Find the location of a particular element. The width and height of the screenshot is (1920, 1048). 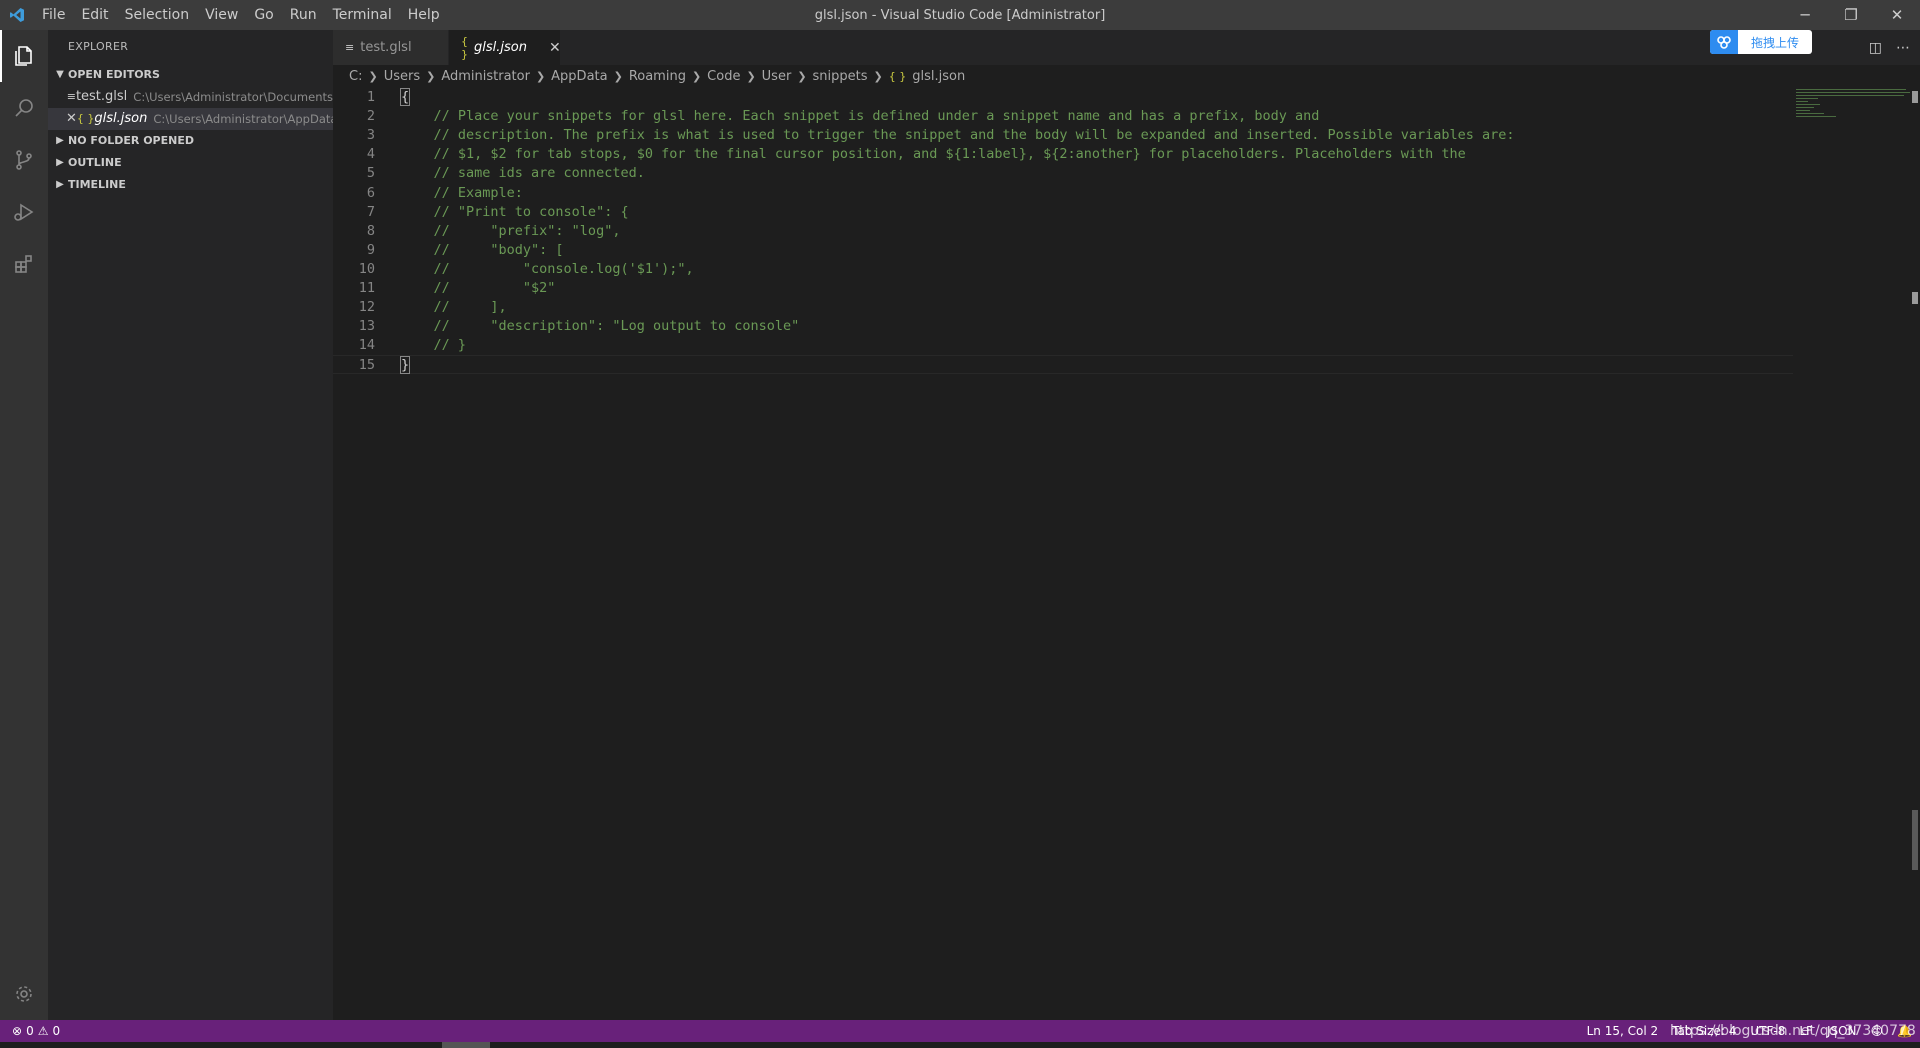

minimap is located at coordinates (1852, 107).